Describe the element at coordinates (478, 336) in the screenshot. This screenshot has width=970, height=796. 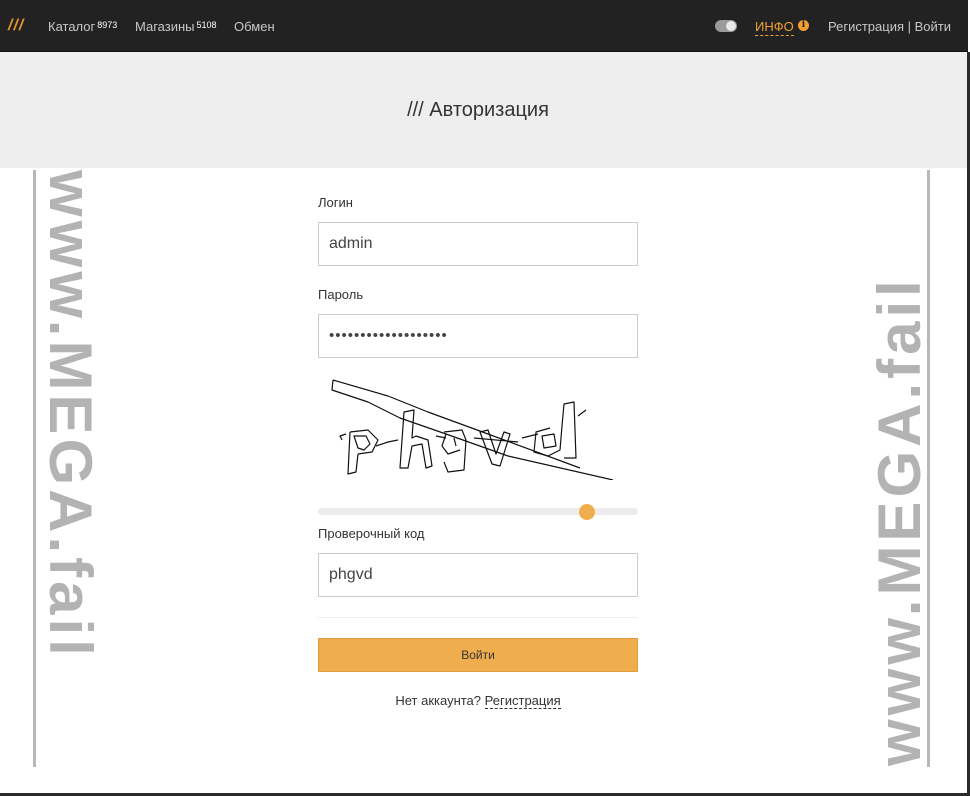
I see `password-input: •••••••••••••••••••` at that location.